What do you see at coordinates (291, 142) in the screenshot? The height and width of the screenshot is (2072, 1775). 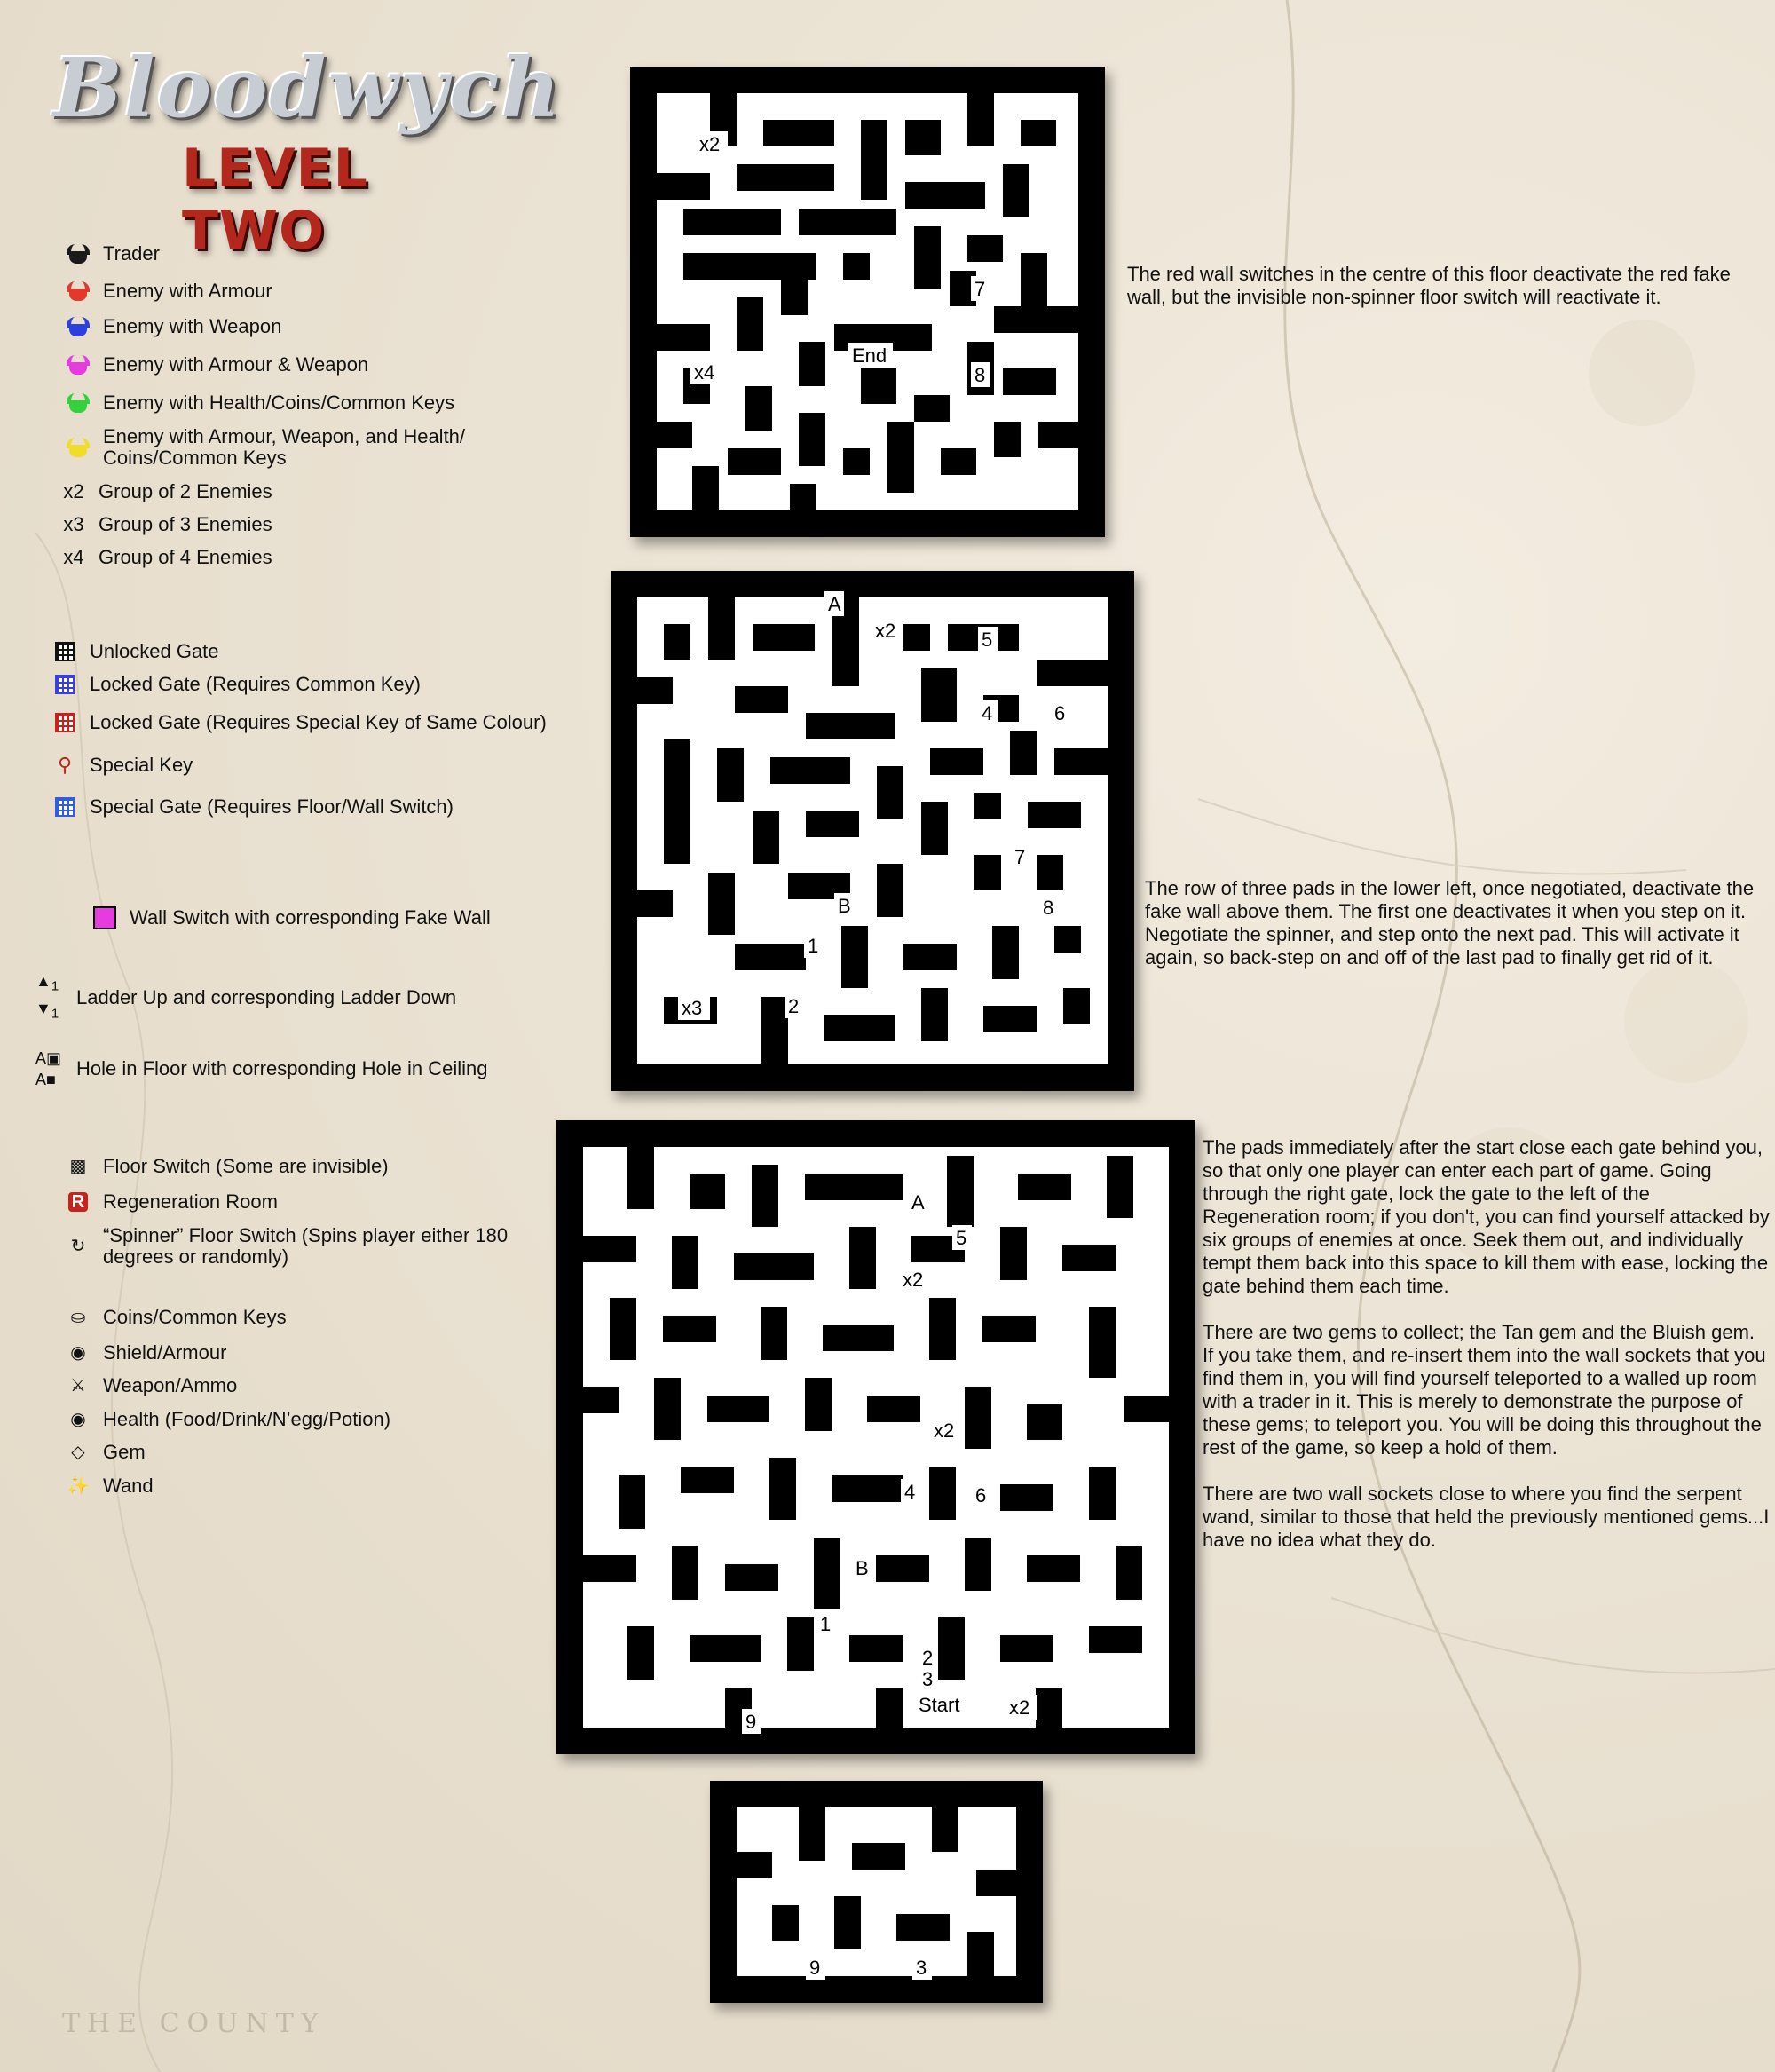 I see `game-logo: Bloodwych LEVEL TWO` at bounding box center [291, 142].